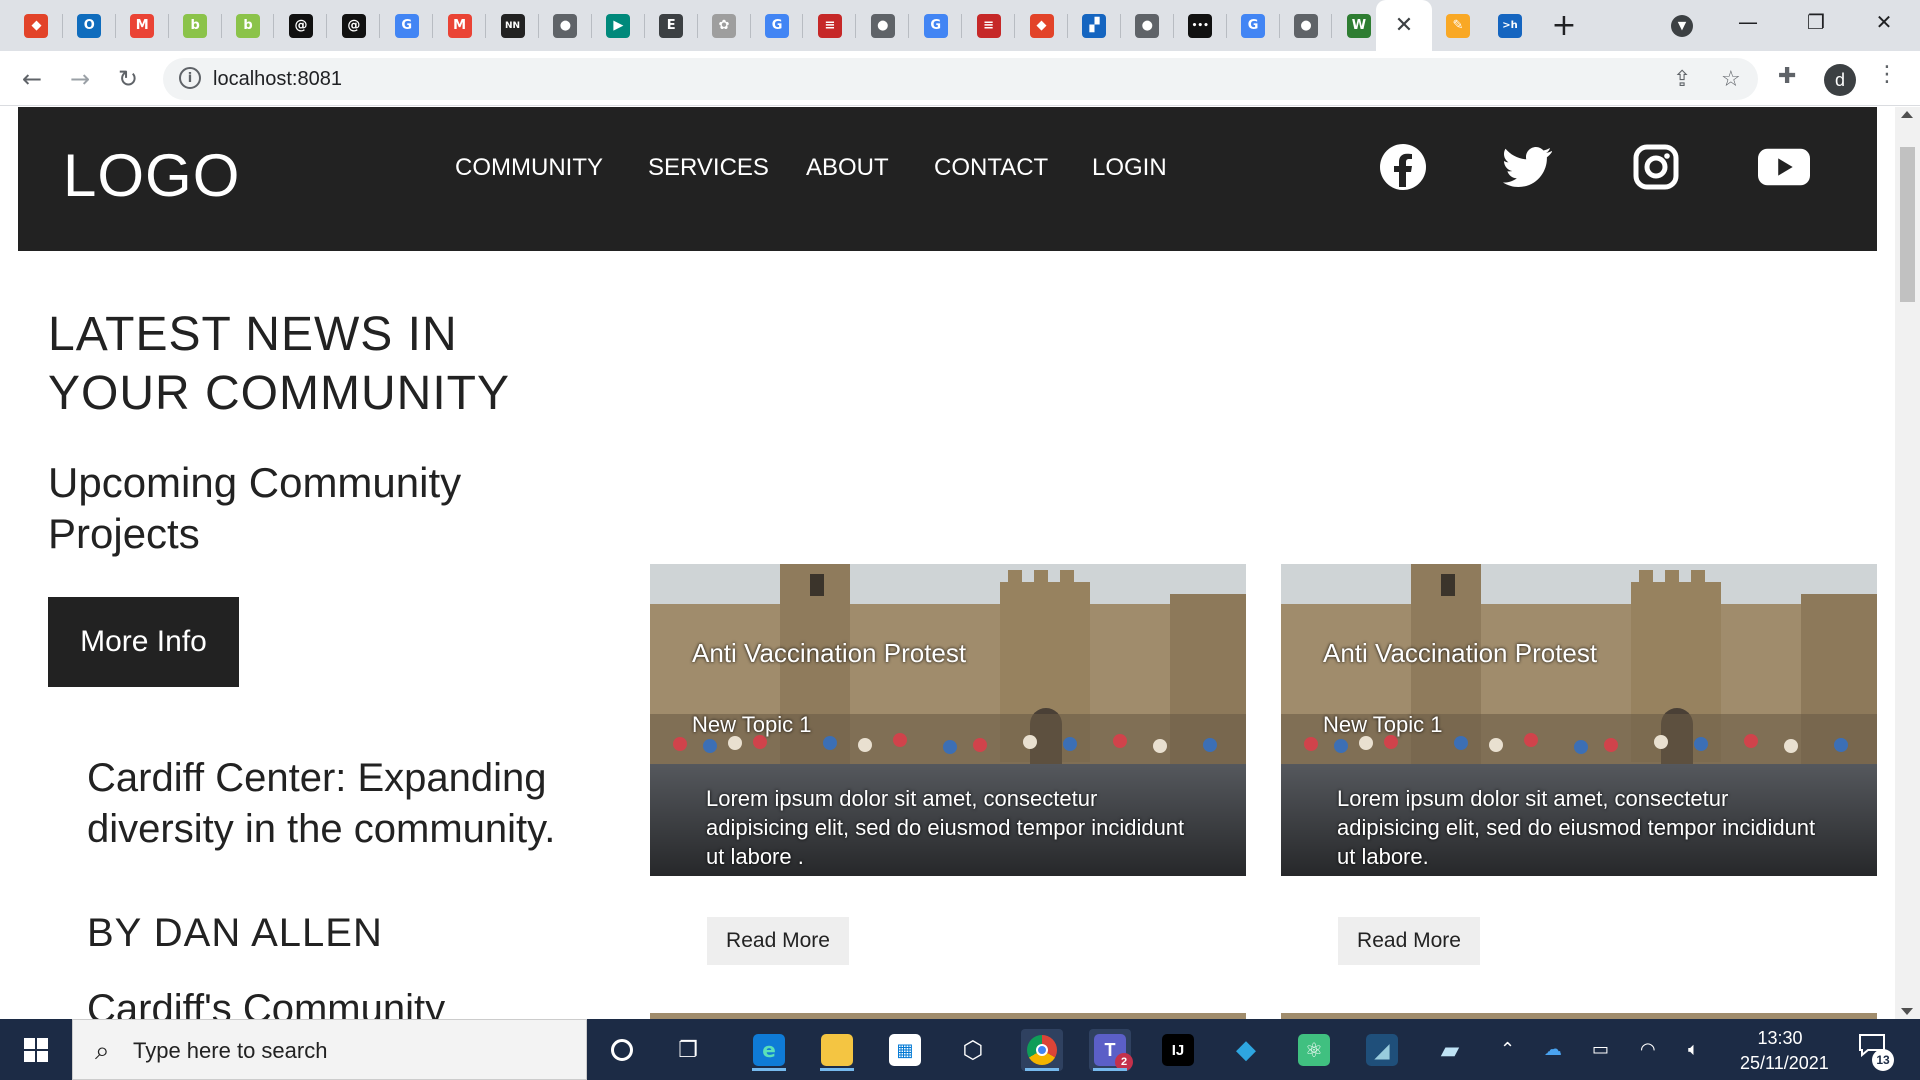 The height and width of the screenshot is (1080, 1920). I want to click on back-button: ←, so click(32, 79).